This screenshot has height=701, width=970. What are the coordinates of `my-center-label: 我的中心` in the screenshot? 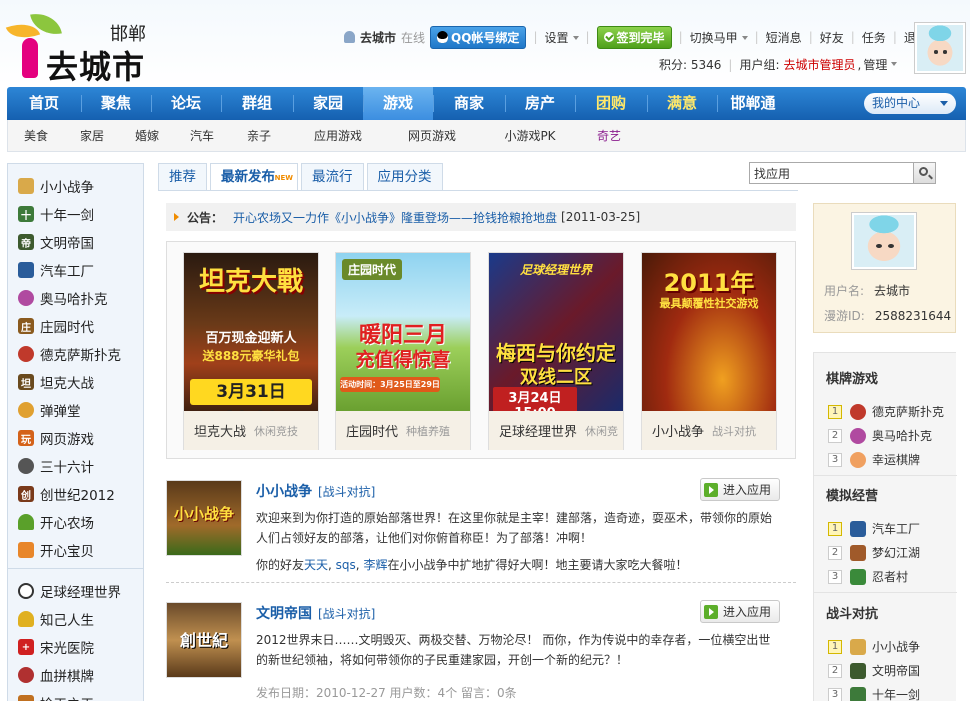 It's located at (896, 103).